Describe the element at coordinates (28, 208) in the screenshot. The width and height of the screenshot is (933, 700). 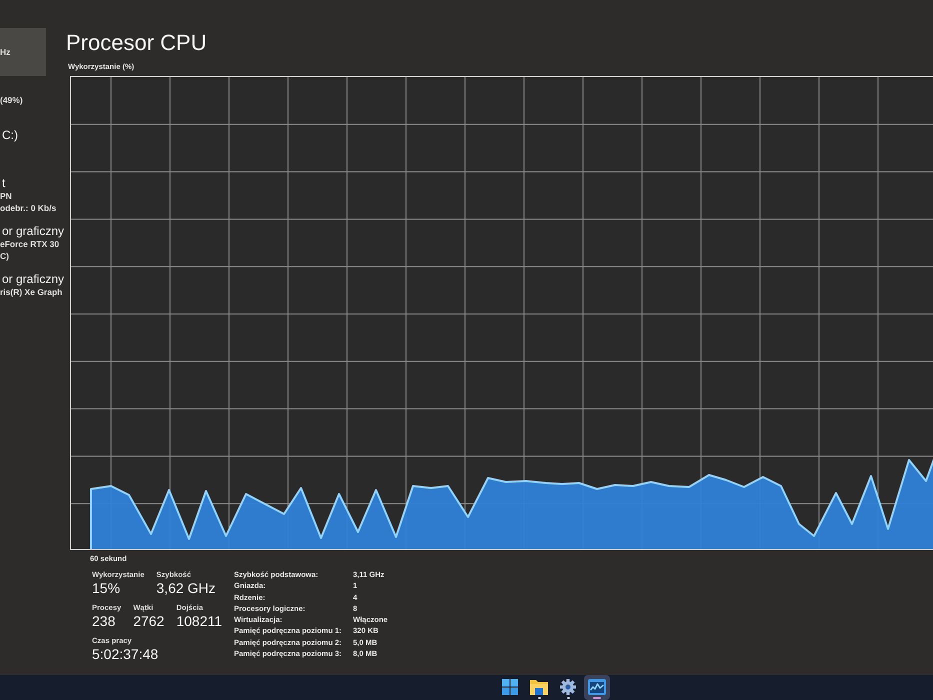
I see `device-detail: odebr.: 0 Kb/s` at that location.